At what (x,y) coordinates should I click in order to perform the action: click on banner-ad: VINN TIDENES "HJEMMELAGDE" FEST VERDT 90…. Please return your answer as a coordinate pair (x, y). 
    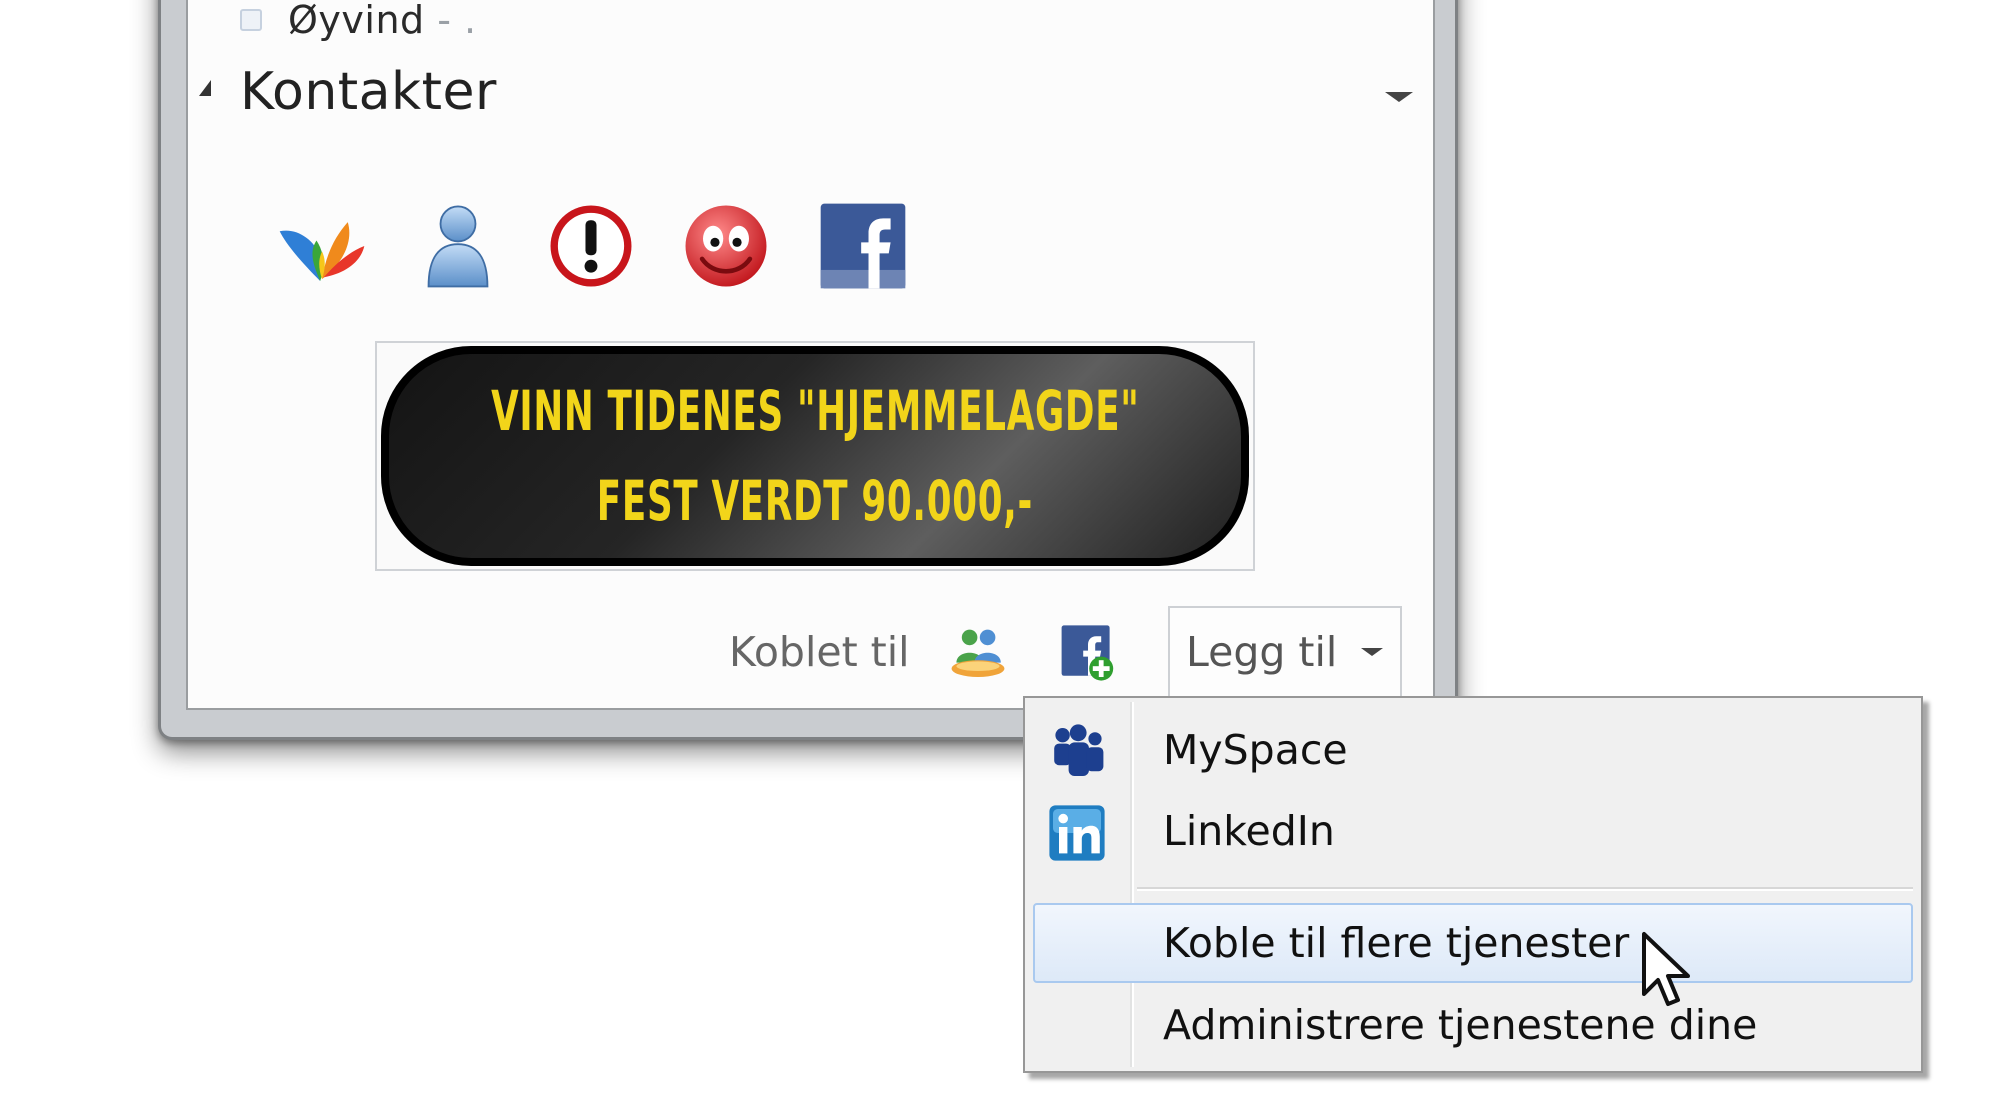
    Looking at the image, I should click on (815, 456).